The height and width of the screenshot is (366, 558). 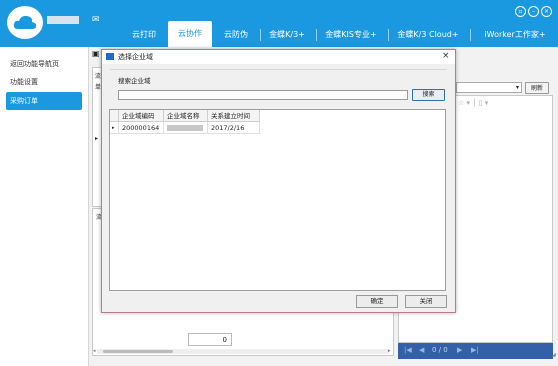 I want to click on horizontal-scrollbar, so click(x=243, y=351).